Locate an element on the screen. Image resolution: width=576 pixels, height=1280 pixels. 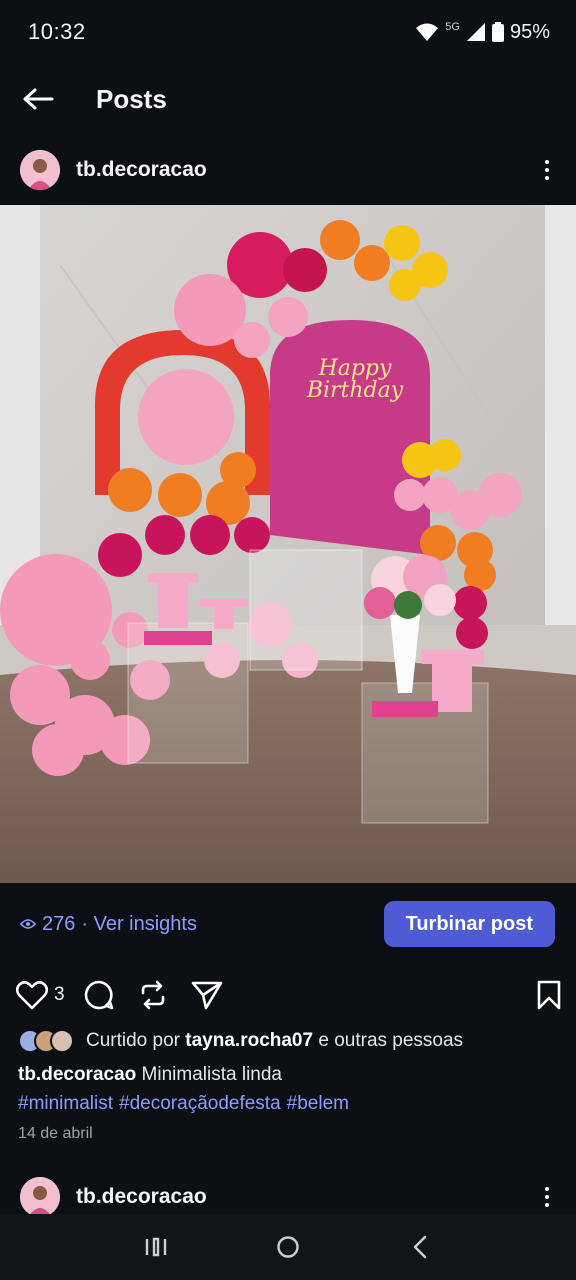
hashtags: #minimalist #decoraçãodefesta #belem is located at coordinates (288, 1104).